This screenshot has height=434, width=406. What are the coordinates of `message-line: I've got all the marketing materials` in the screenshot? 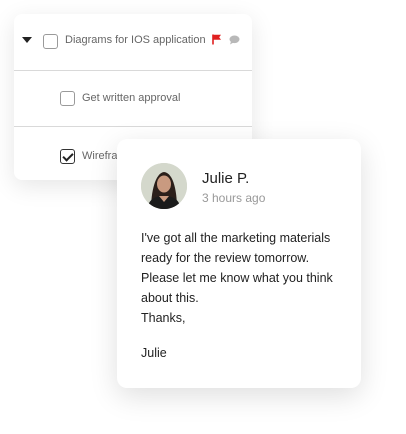 It's located at (236, 238).